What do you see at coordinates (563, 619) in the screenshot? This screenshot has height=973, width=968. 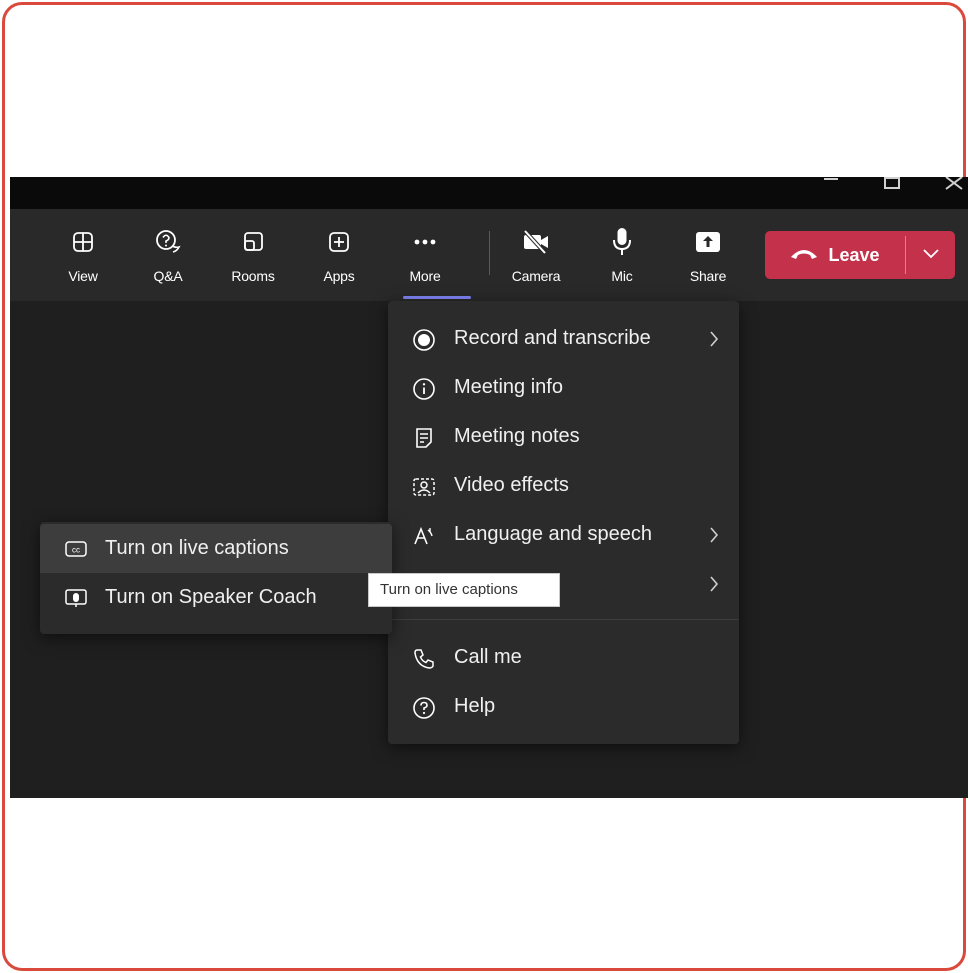 I see `menu-separator` at bounding box center [563, 619].